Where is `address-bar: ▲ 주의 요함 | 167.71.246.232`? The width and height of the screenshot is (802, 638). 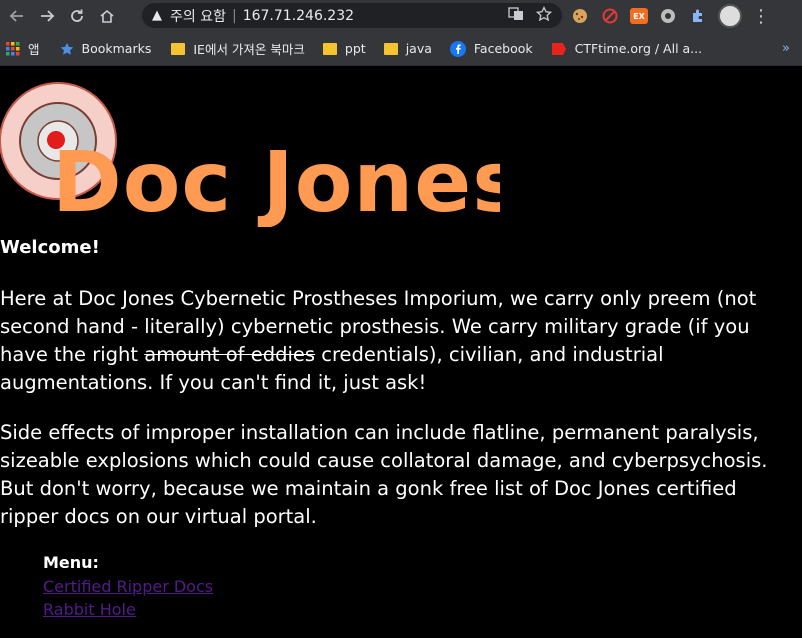
address-bar: ▲ 주의 요함 | 167.71.246.232 is located at coordinates (352, 15).